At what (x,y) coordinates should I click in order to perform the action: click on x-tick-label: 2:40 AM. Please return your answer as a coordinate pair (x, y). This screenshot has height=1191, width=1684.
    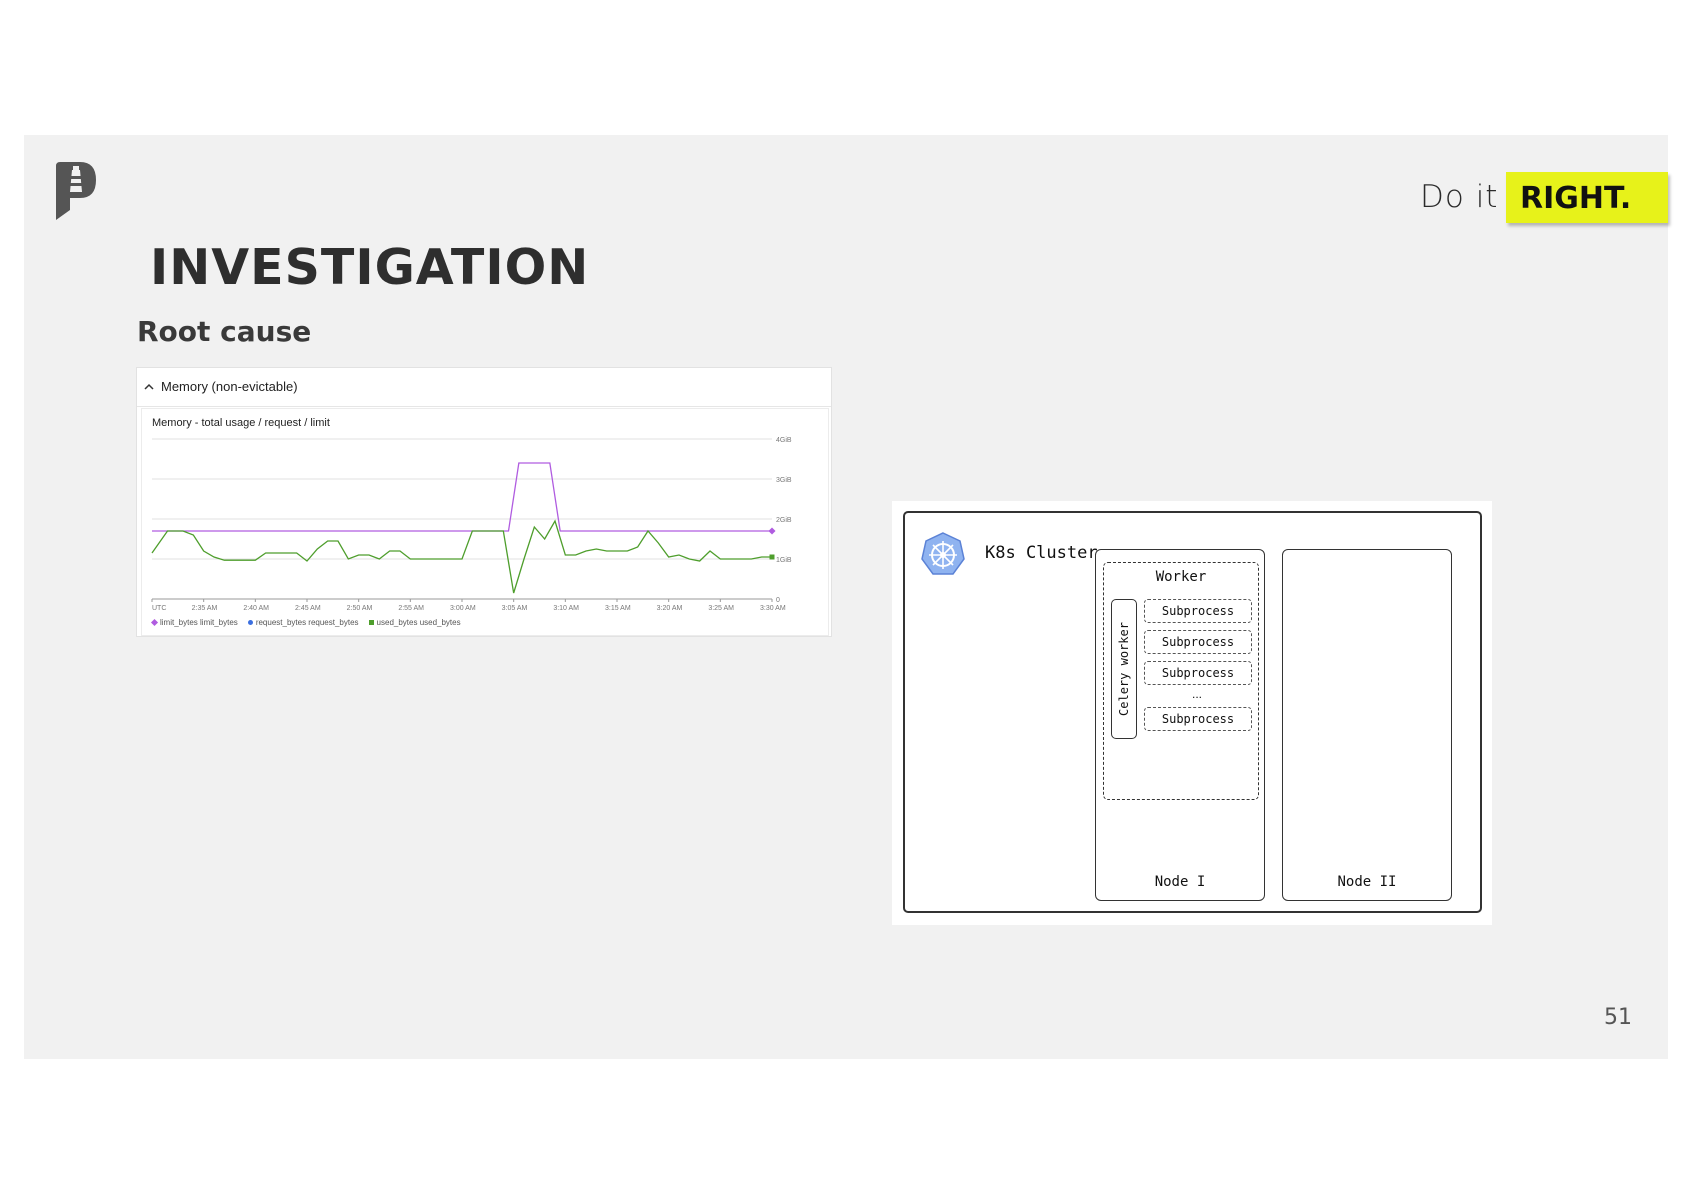
    Looking at the image, I should click on (256, 608).